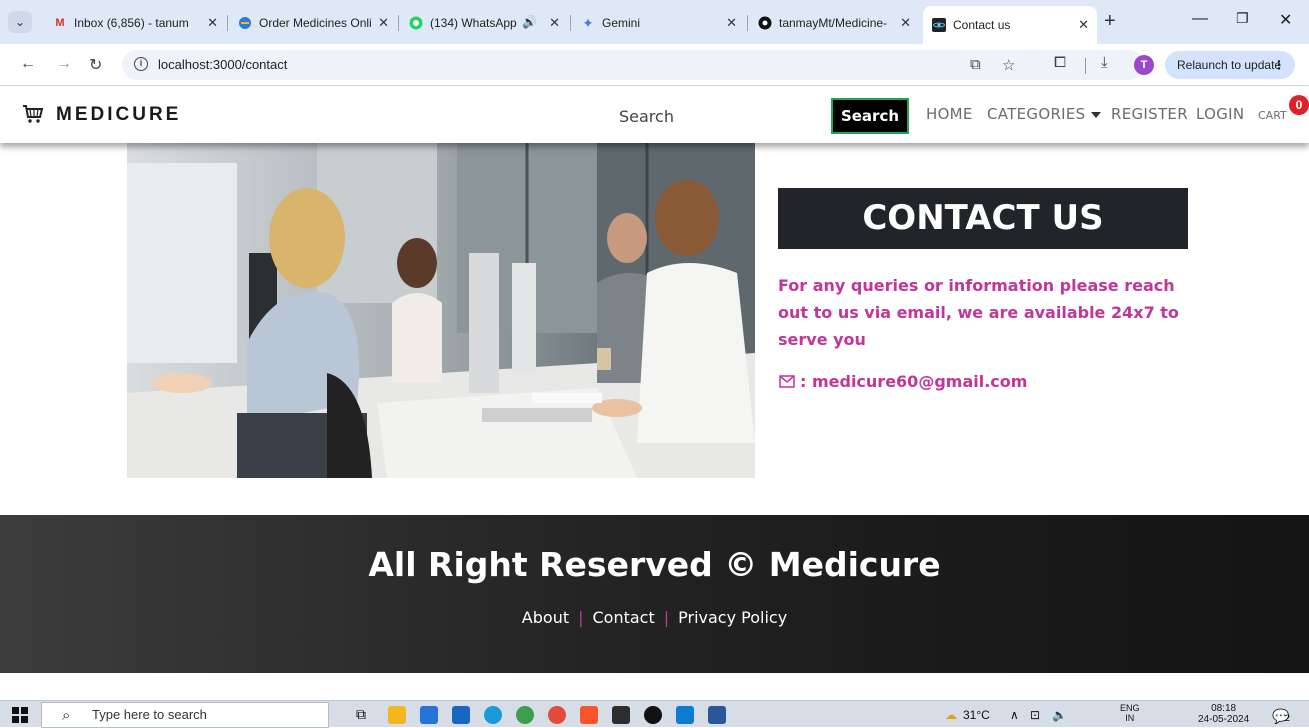 The height and width of the screenshot is (728, 1309). What do you see at coordinates (28, 64) in the screenshot?
I see `back-arrow-icon: ←` at bounding box center [28, 64].